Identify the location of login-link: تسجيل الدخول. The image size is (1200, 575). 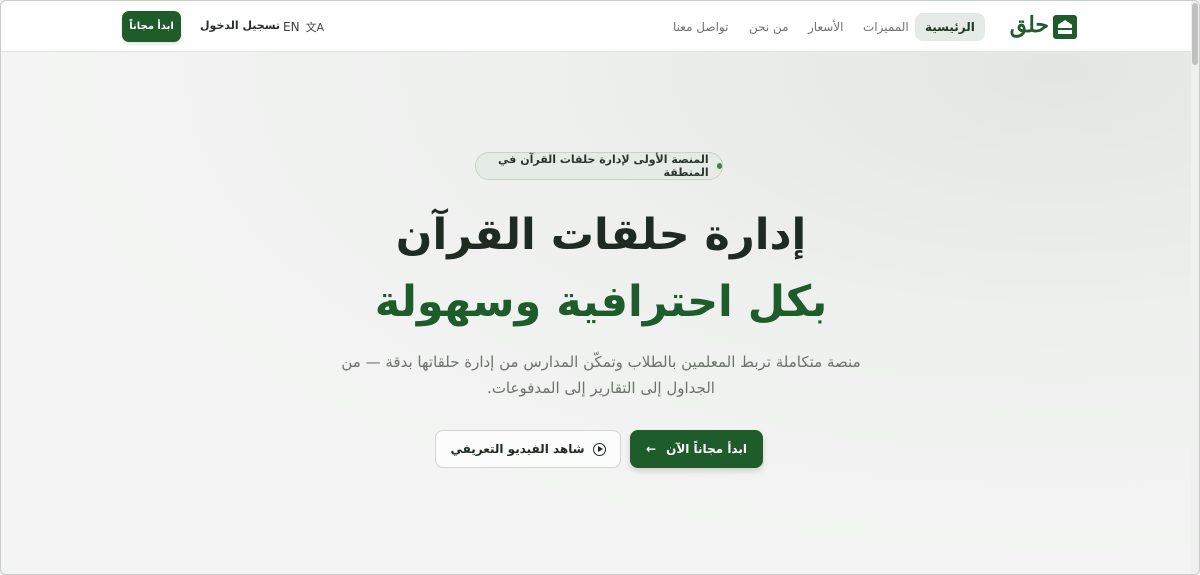
(240, 25).